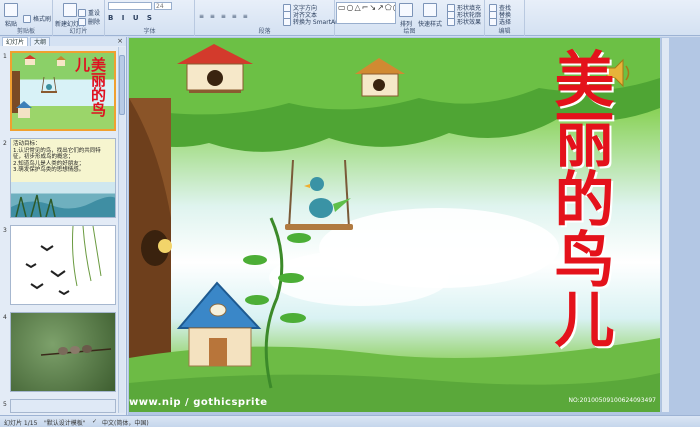 Image resolution: width=700 pixels, height=427 pixels. I want to click on ribbon-group-editing: 查找 替换 选择 编辑, so click(505, 18).